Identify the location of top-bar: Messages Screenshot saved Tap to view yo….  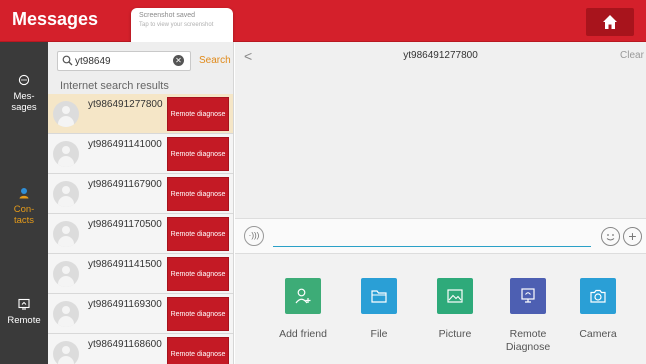
(323, 21).